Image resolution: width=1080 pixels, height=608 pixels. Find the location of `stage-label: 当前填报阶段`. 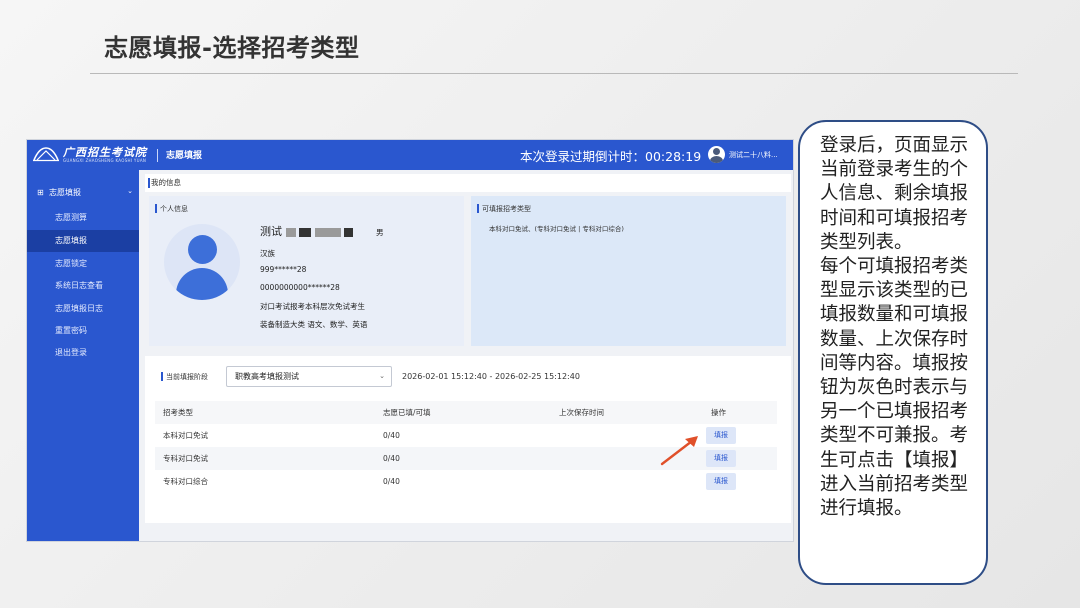

stage-label: 当前填报阶段 is located at coordinates (184, 377).